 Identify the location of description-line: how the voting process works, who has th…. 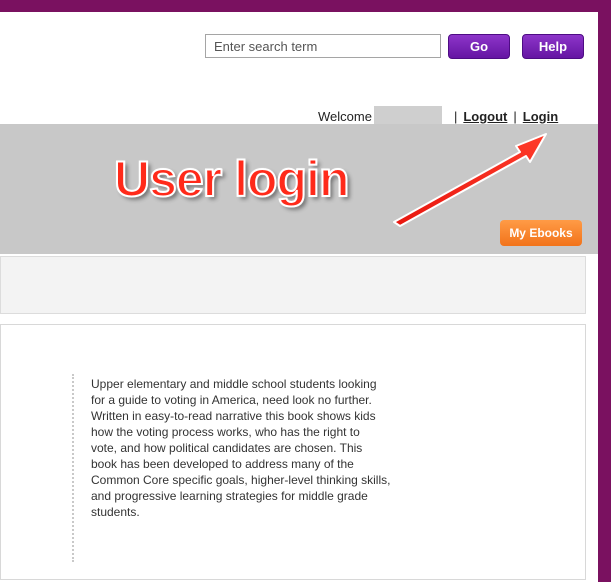
(225, 432).